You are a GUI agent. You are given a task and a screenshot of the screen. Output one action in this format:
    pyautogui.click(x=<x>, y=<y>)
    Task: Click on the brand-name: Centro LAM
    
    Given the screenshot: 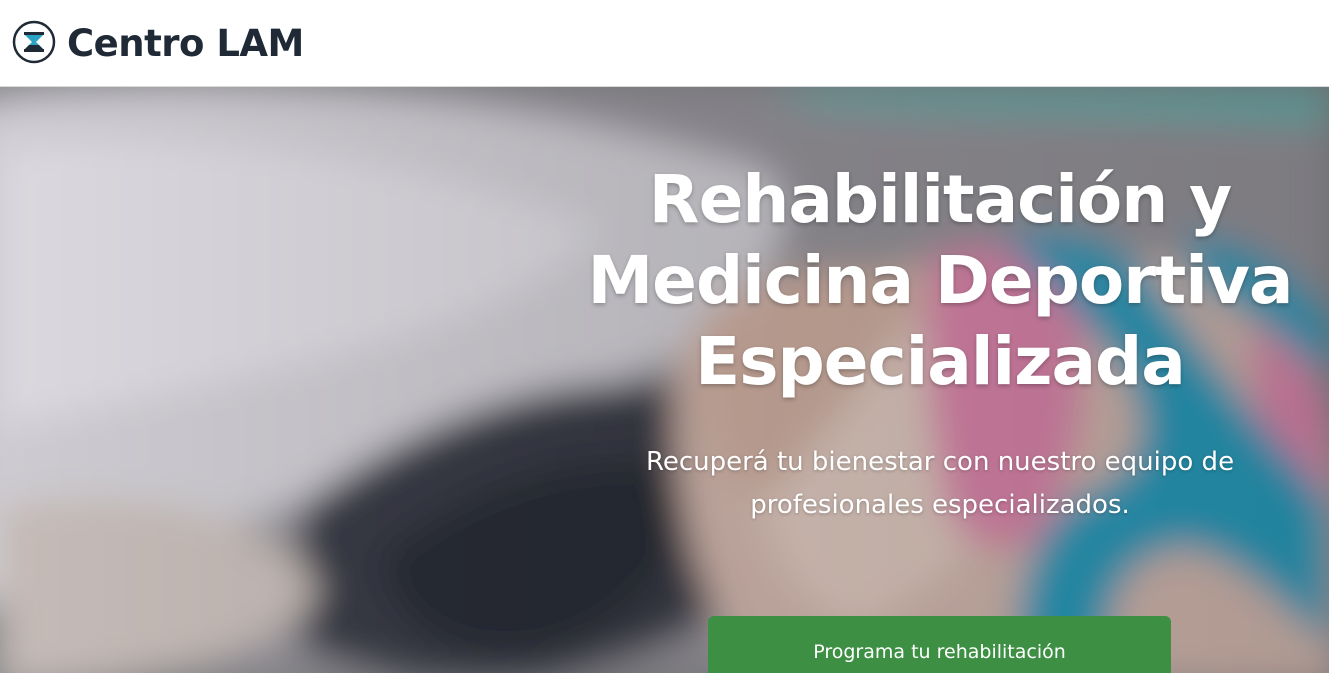 What is the action you would take?
    pyautogui.click(x=185, y=44)
    